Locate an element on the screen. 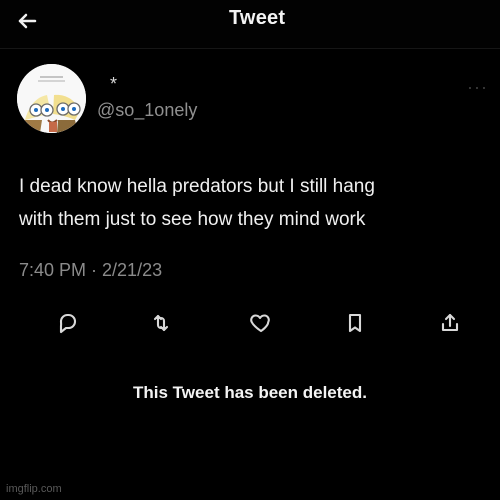 This screenshot has width=500, height=500. back-button is located at coordinates (27, 21).